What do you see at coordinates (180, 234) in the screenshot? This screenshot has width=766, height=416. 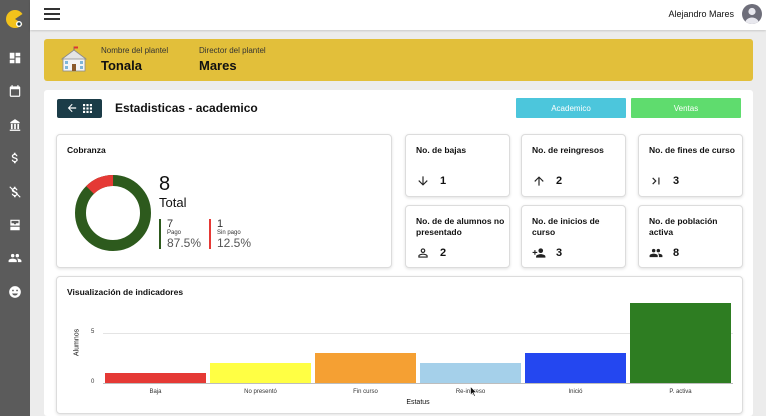 I see `legend-pago: 7 Pago 87.5%` at bounding box center [180, 234].